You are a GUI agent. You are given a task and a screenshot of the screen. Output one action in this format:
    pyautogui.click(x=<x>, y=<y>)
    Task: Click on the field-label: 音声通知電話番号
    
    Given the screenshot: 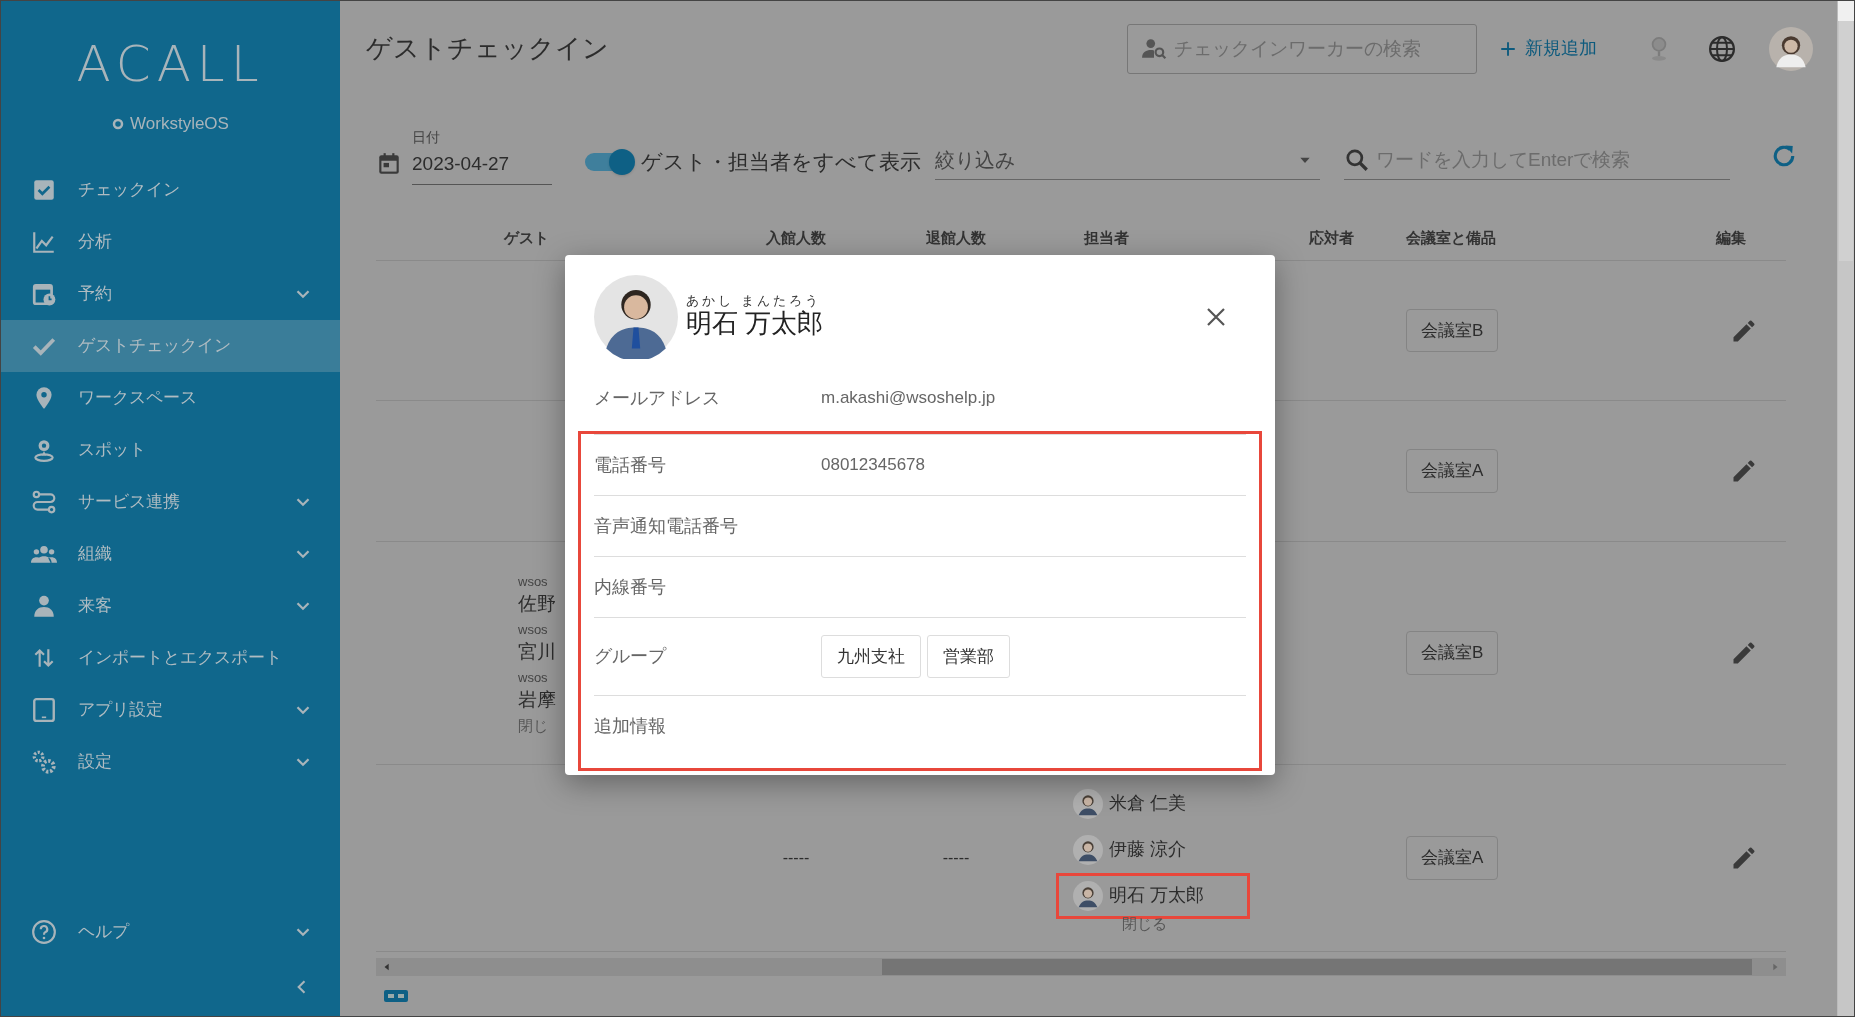 What is the action you would take?
    pyautogui.click(x=666, y=526)
    